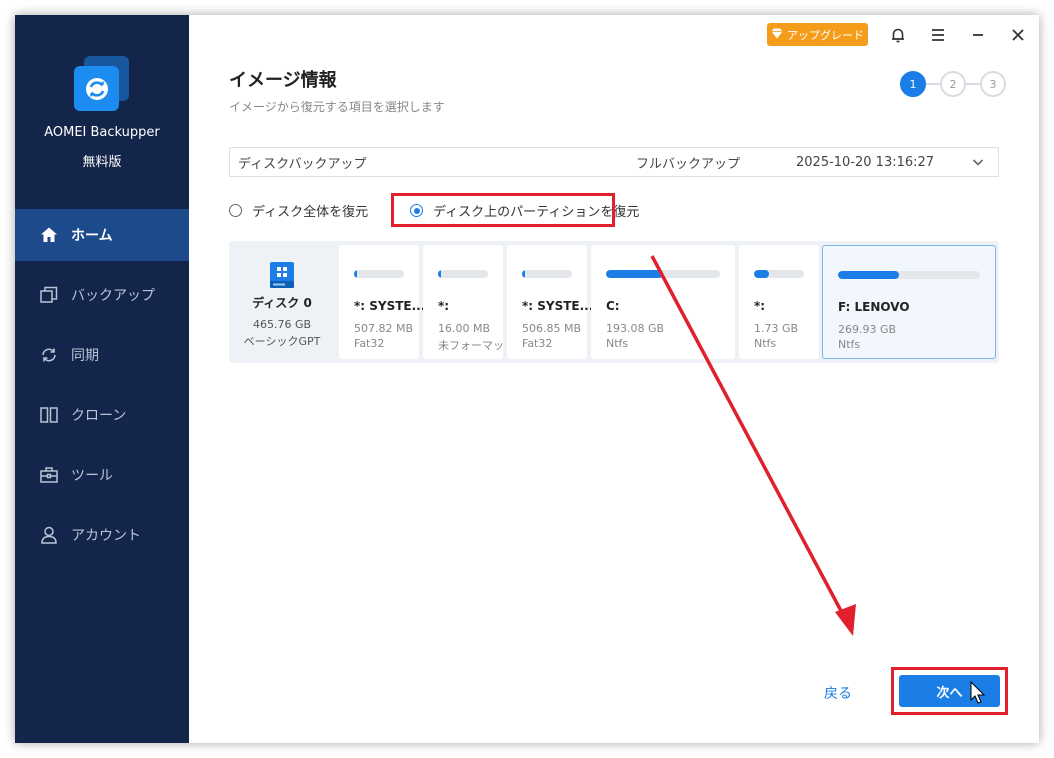  I want to click on disk-icon, so click(282, 277).